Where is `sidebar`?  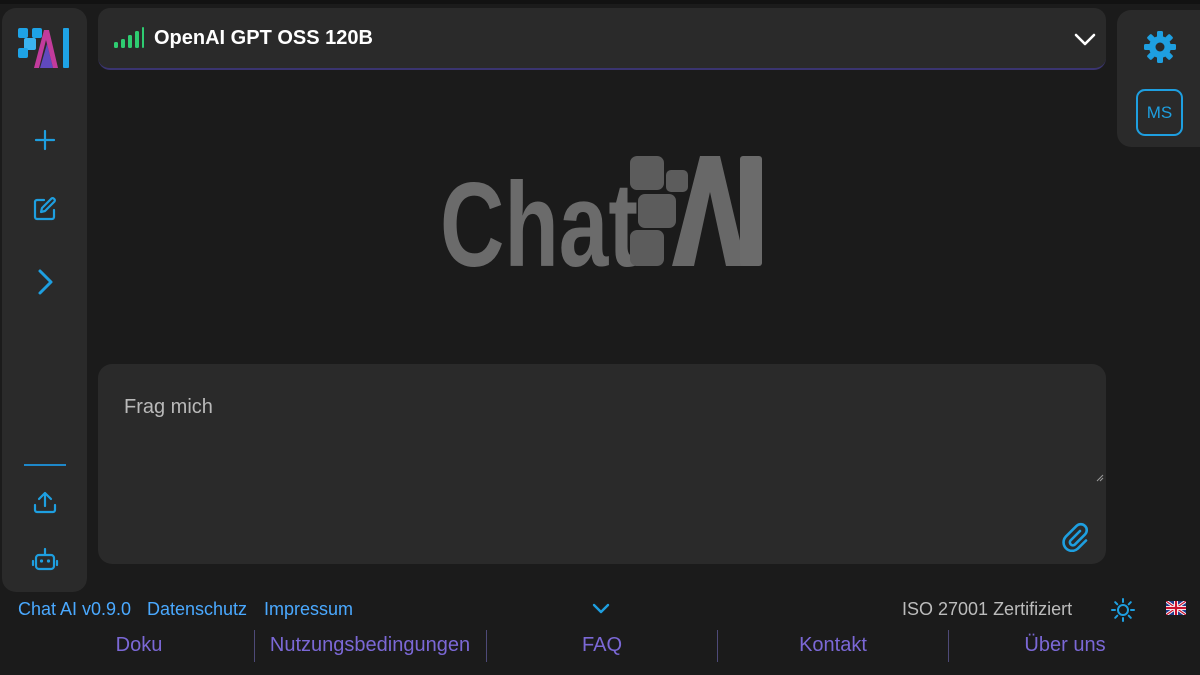
sidebar is located at coordinates (44, 300).